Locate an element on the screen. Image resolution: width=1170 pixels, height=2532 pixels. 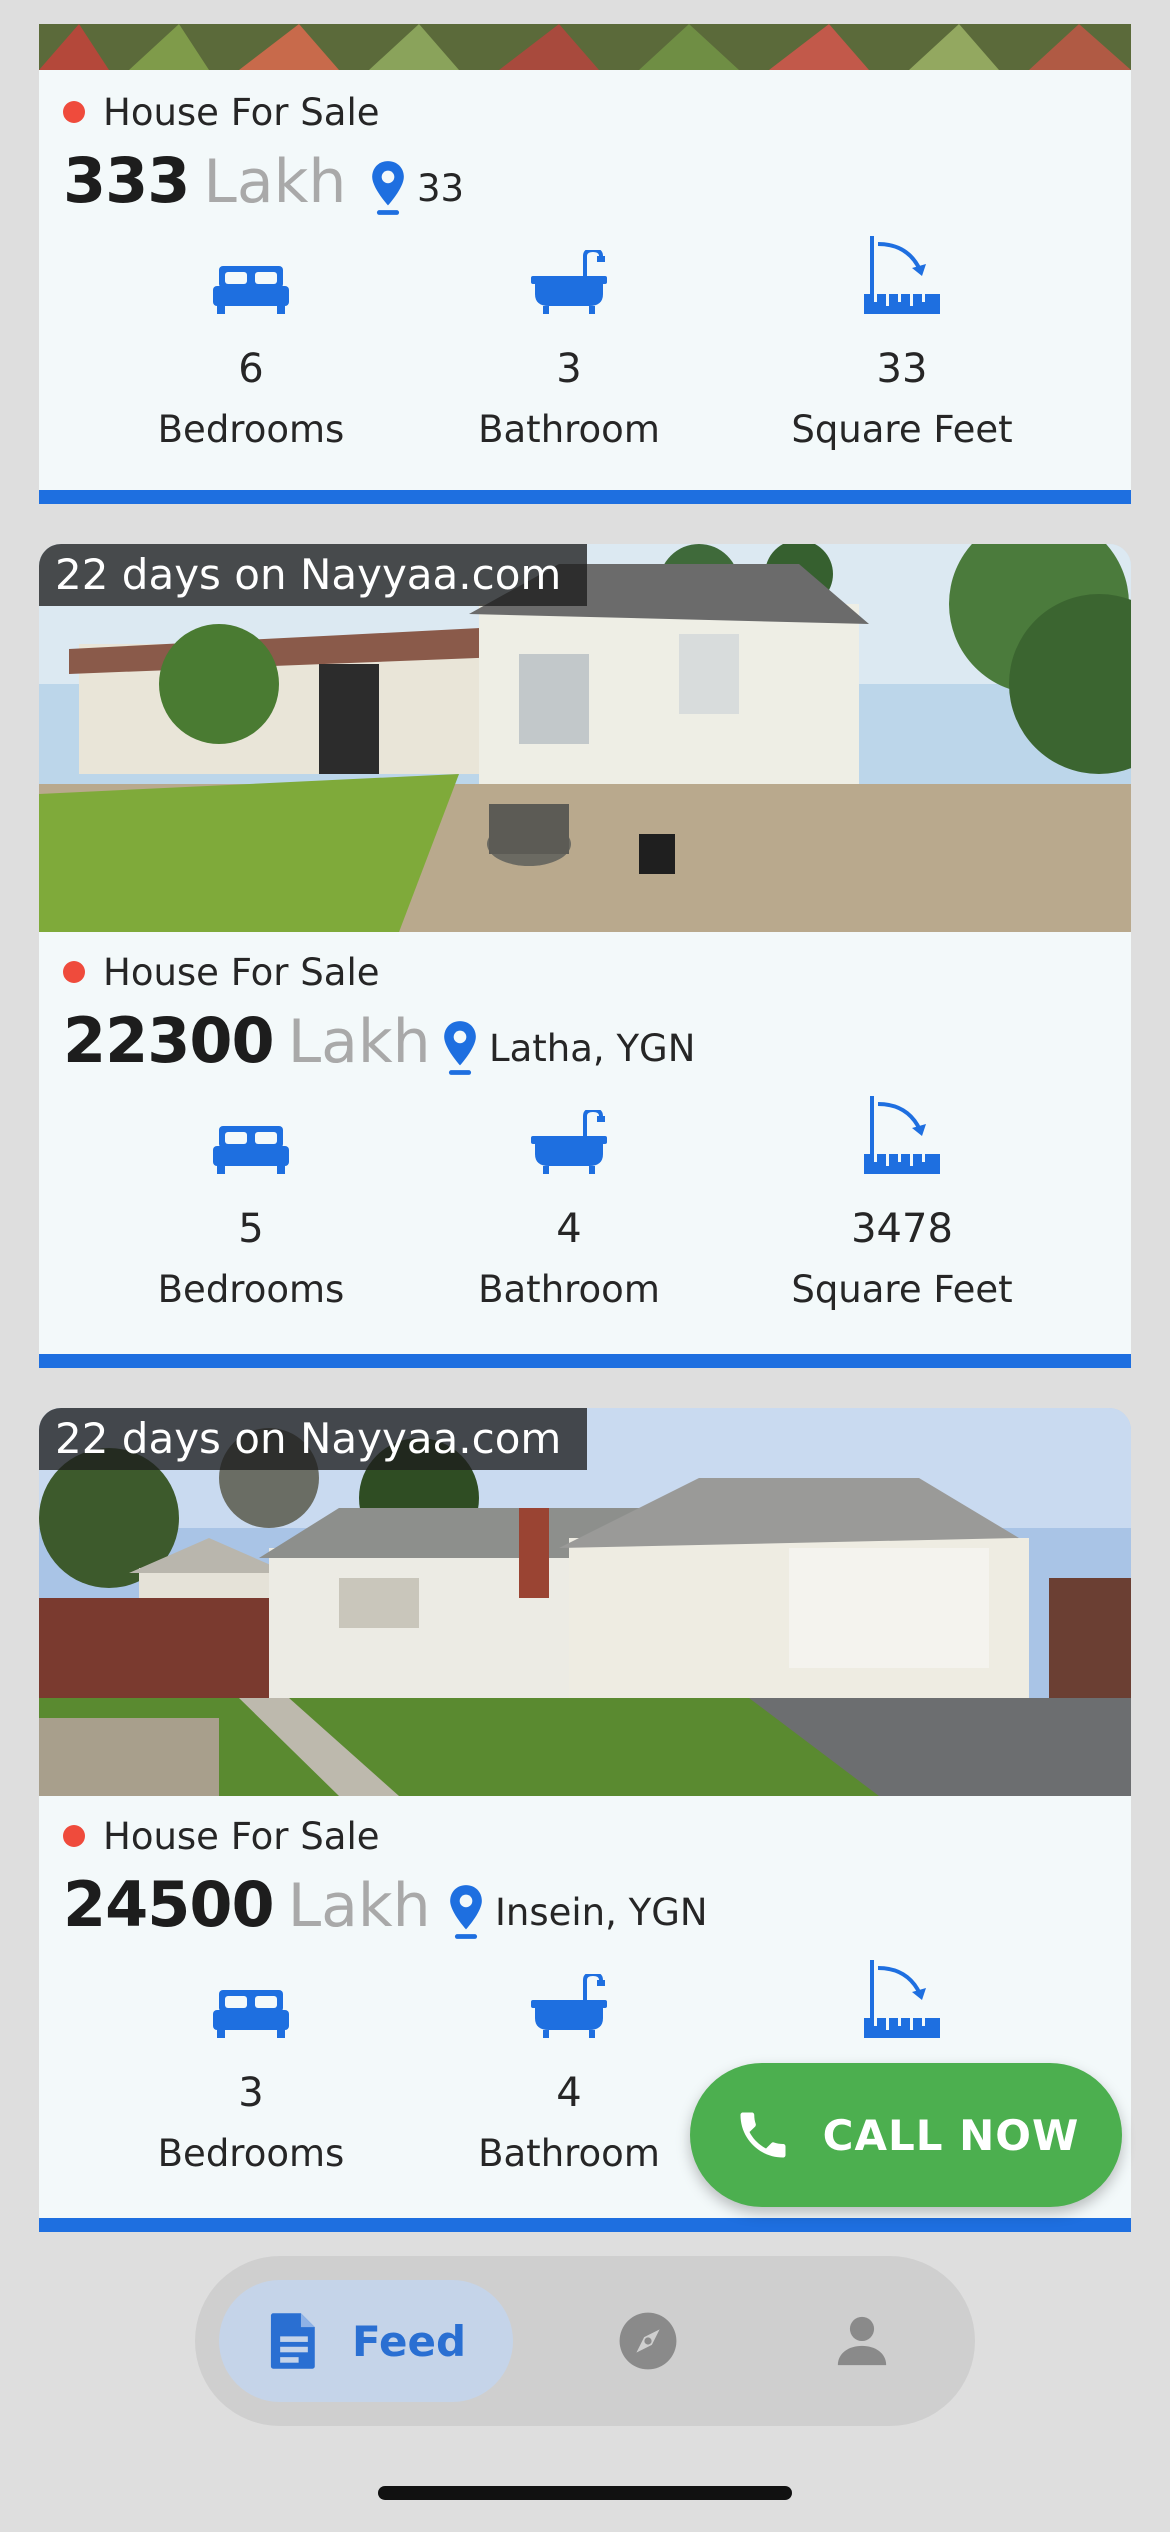
nav-tab-feed: Feed is located at coordinates (366, 2341).